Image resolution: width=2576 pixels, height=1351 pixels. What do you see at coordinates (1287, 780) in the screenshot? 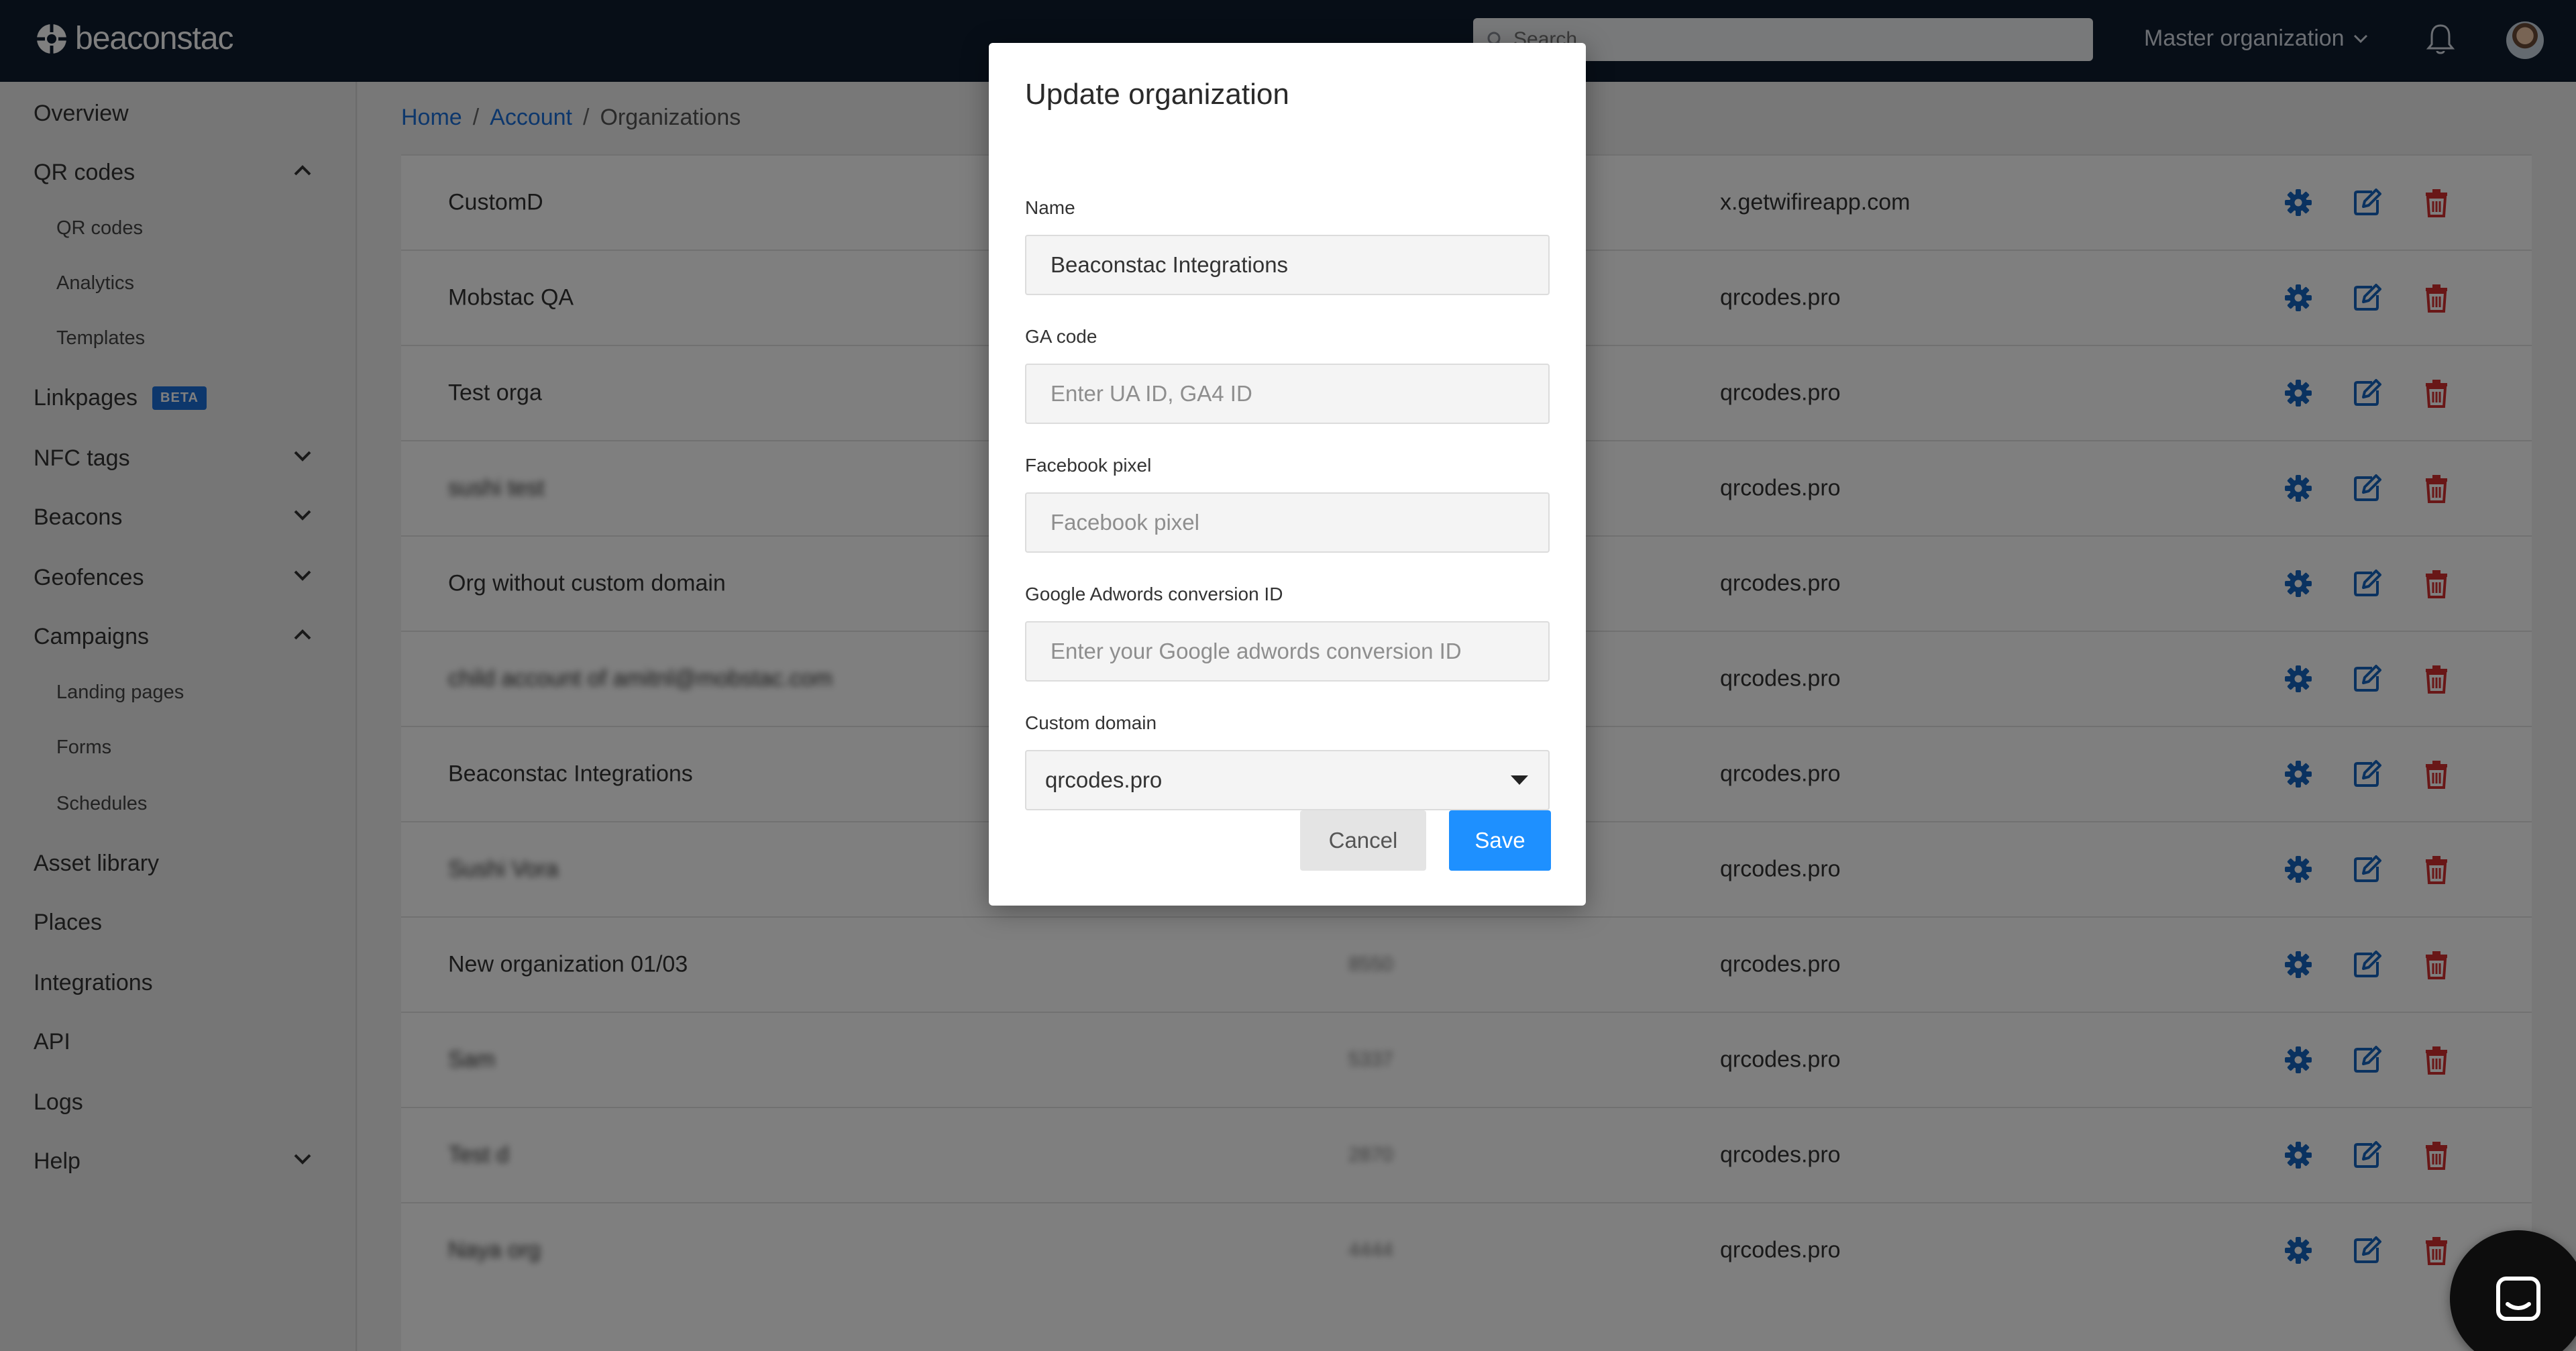
I see `custom-domain-select: qrcodes.pro` at bounding box center [1287, 780].